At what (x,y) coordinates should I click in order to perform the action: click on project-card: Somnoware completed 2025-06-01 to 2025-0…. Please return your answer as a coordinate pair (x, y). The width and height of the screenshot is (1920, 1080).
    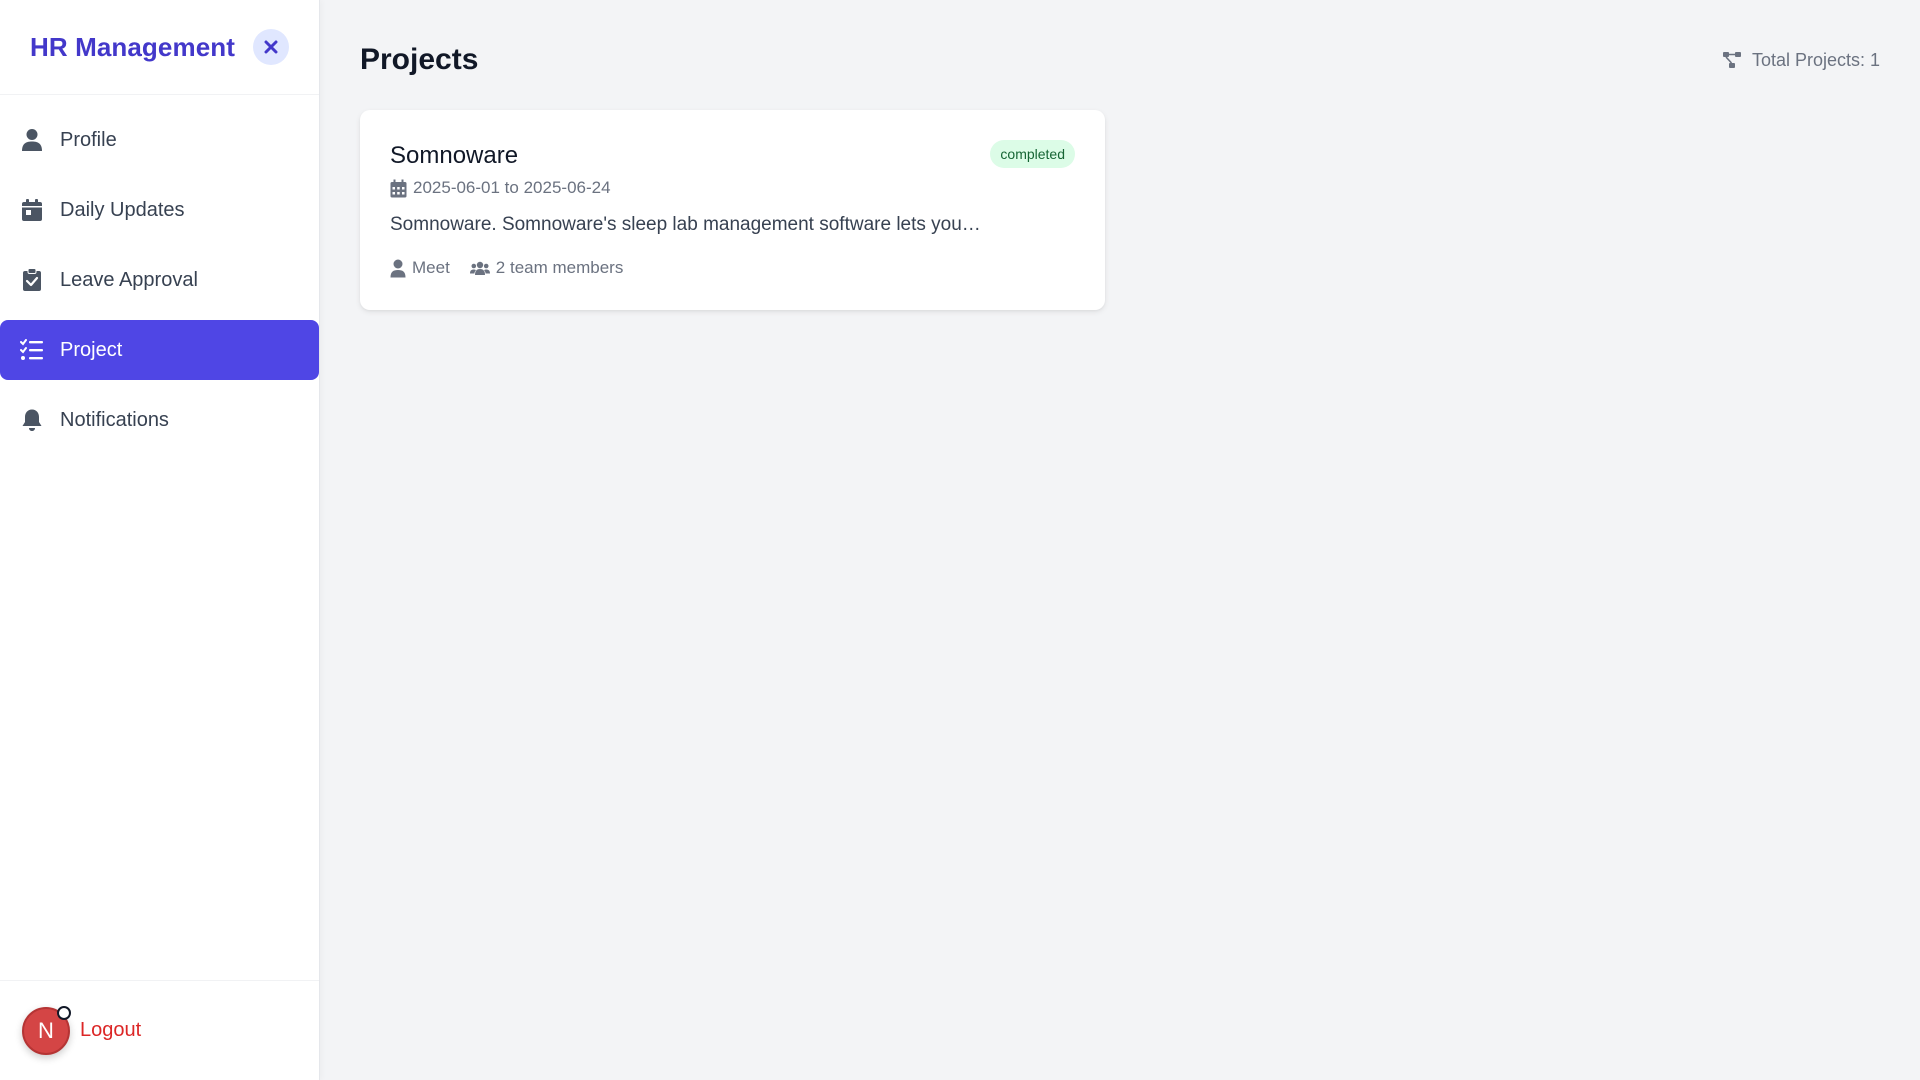
    Looking at the image, I should click on (732, 210).